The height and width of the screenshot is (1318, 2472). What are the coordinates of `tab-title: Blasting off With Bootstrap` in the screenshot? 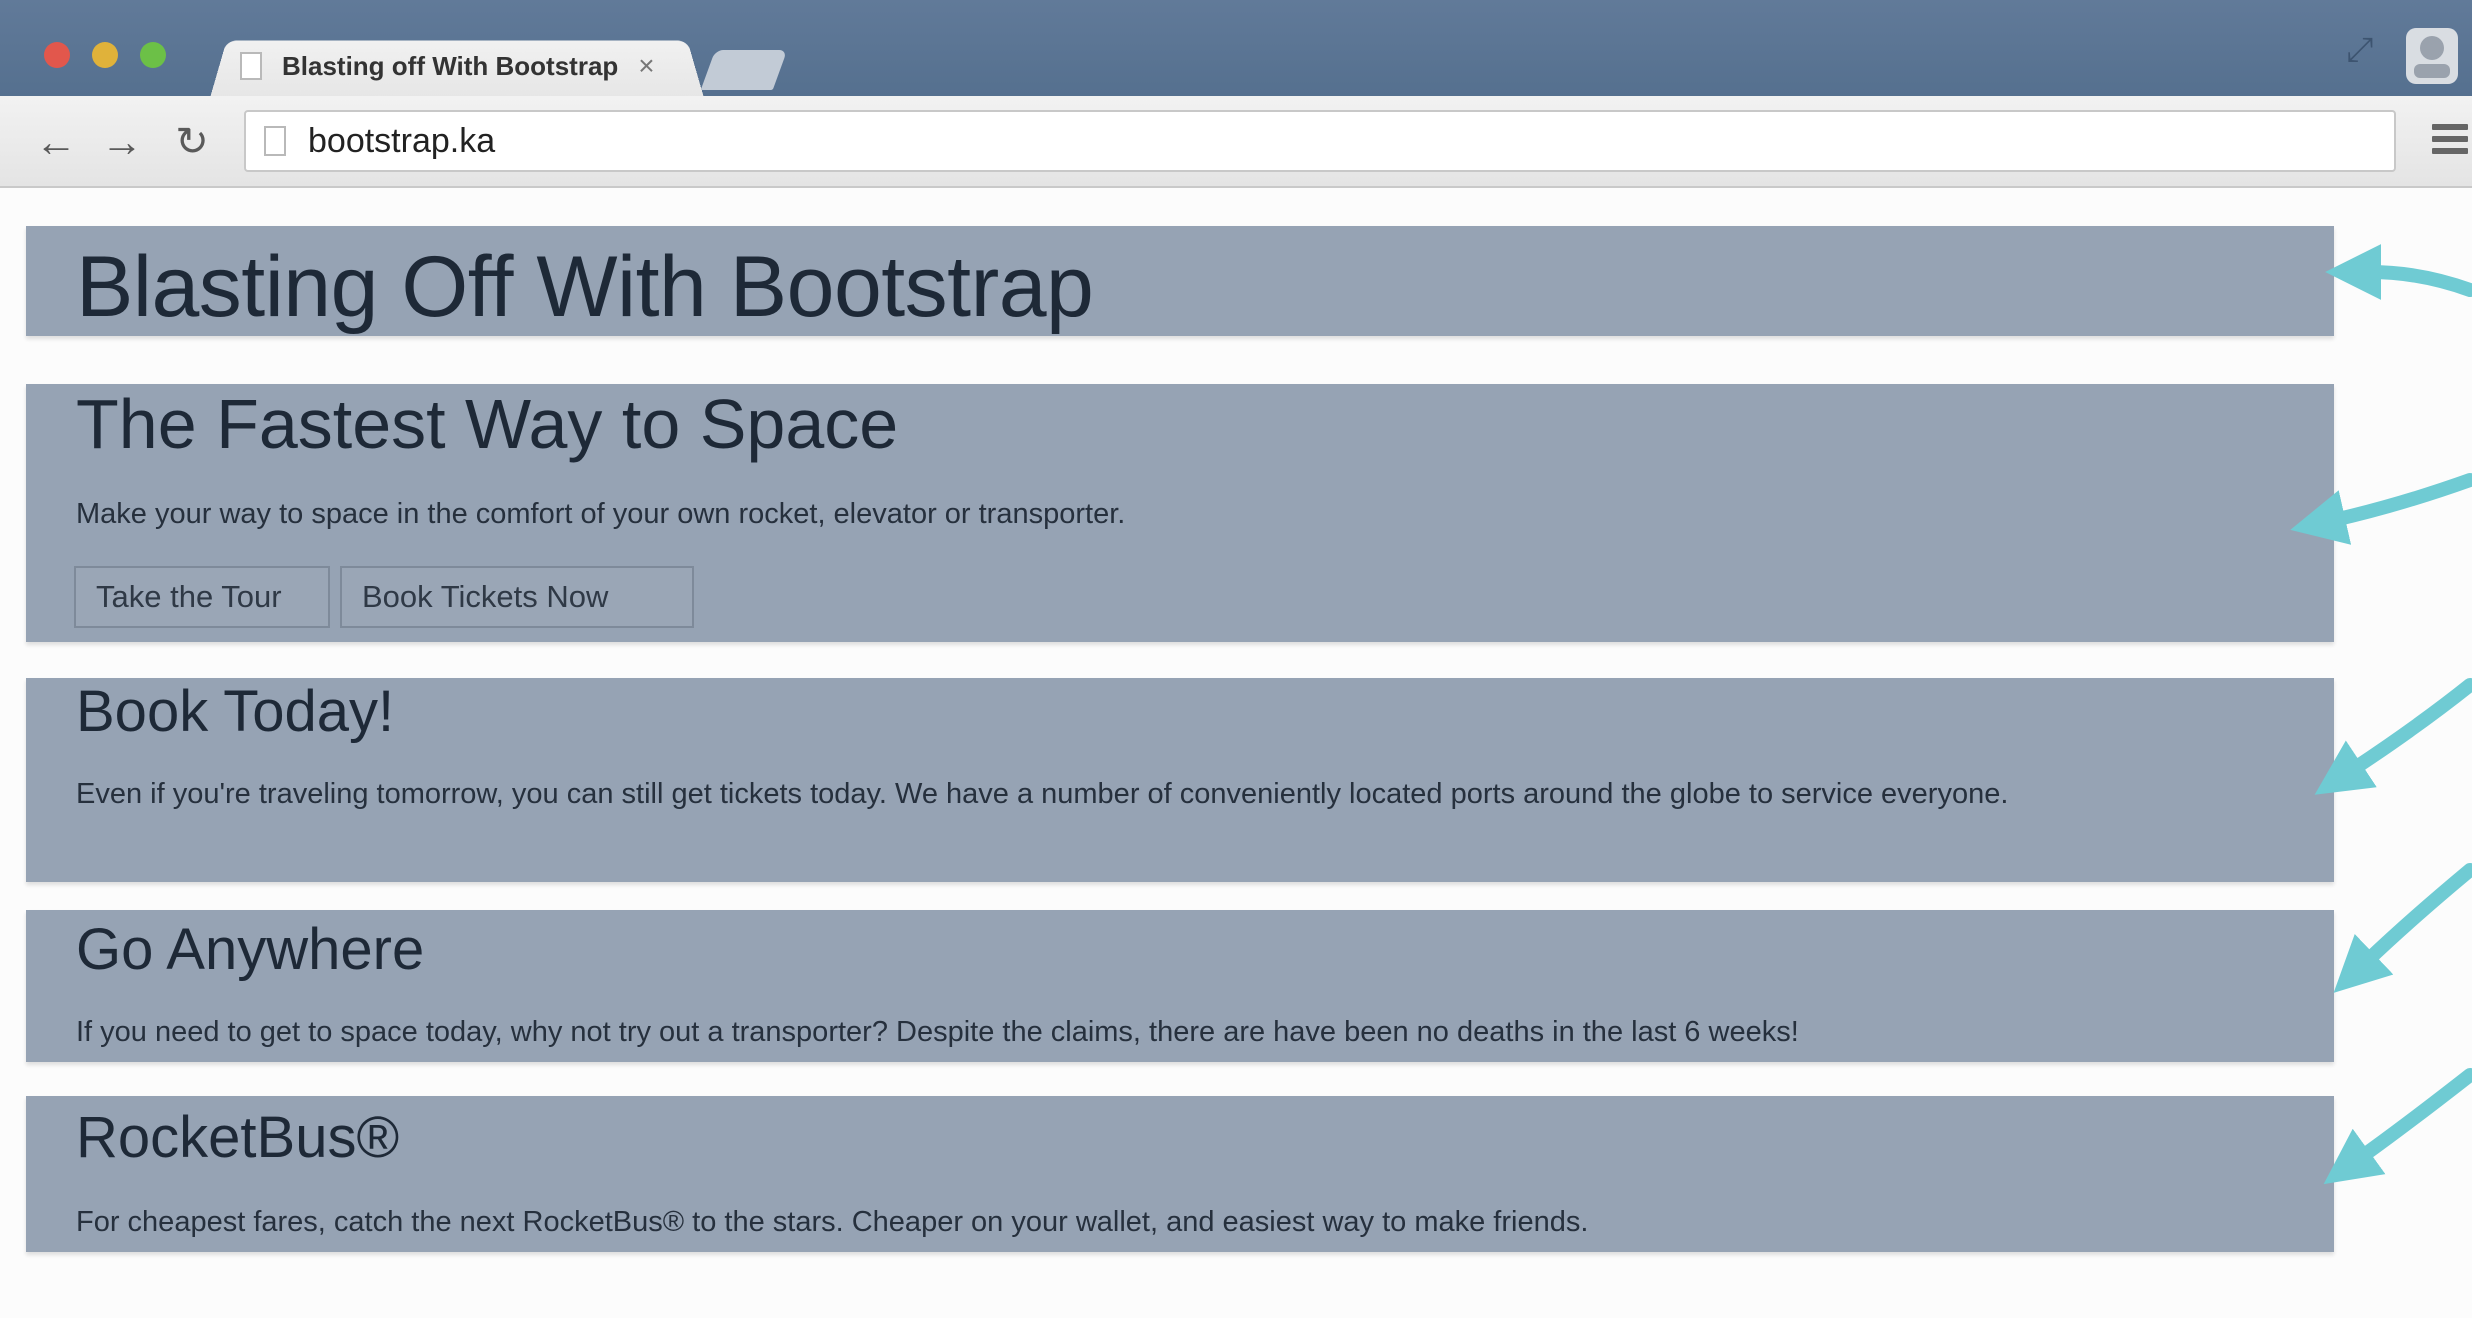 It's located at (450, 65).